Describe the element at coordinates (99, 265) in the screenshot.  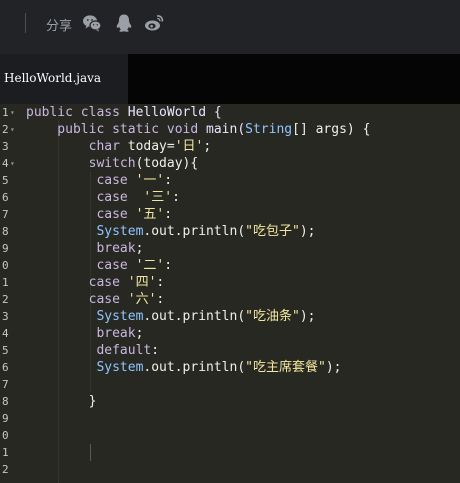
I see `code-line: case '二':` at that location.